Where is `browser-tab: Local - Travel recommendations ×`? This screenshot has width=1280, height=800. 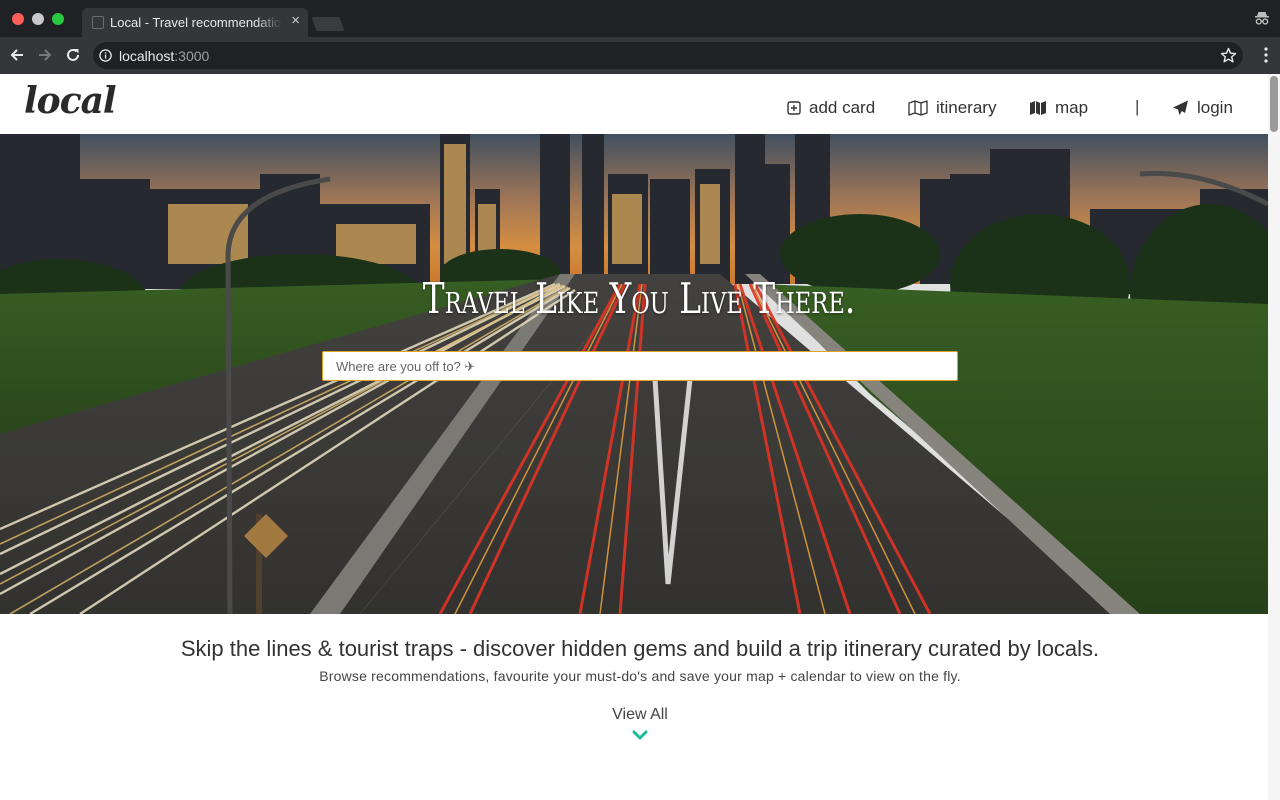
browser-tab: Local - Travel recommendations × is located at coordinates (195, 22).